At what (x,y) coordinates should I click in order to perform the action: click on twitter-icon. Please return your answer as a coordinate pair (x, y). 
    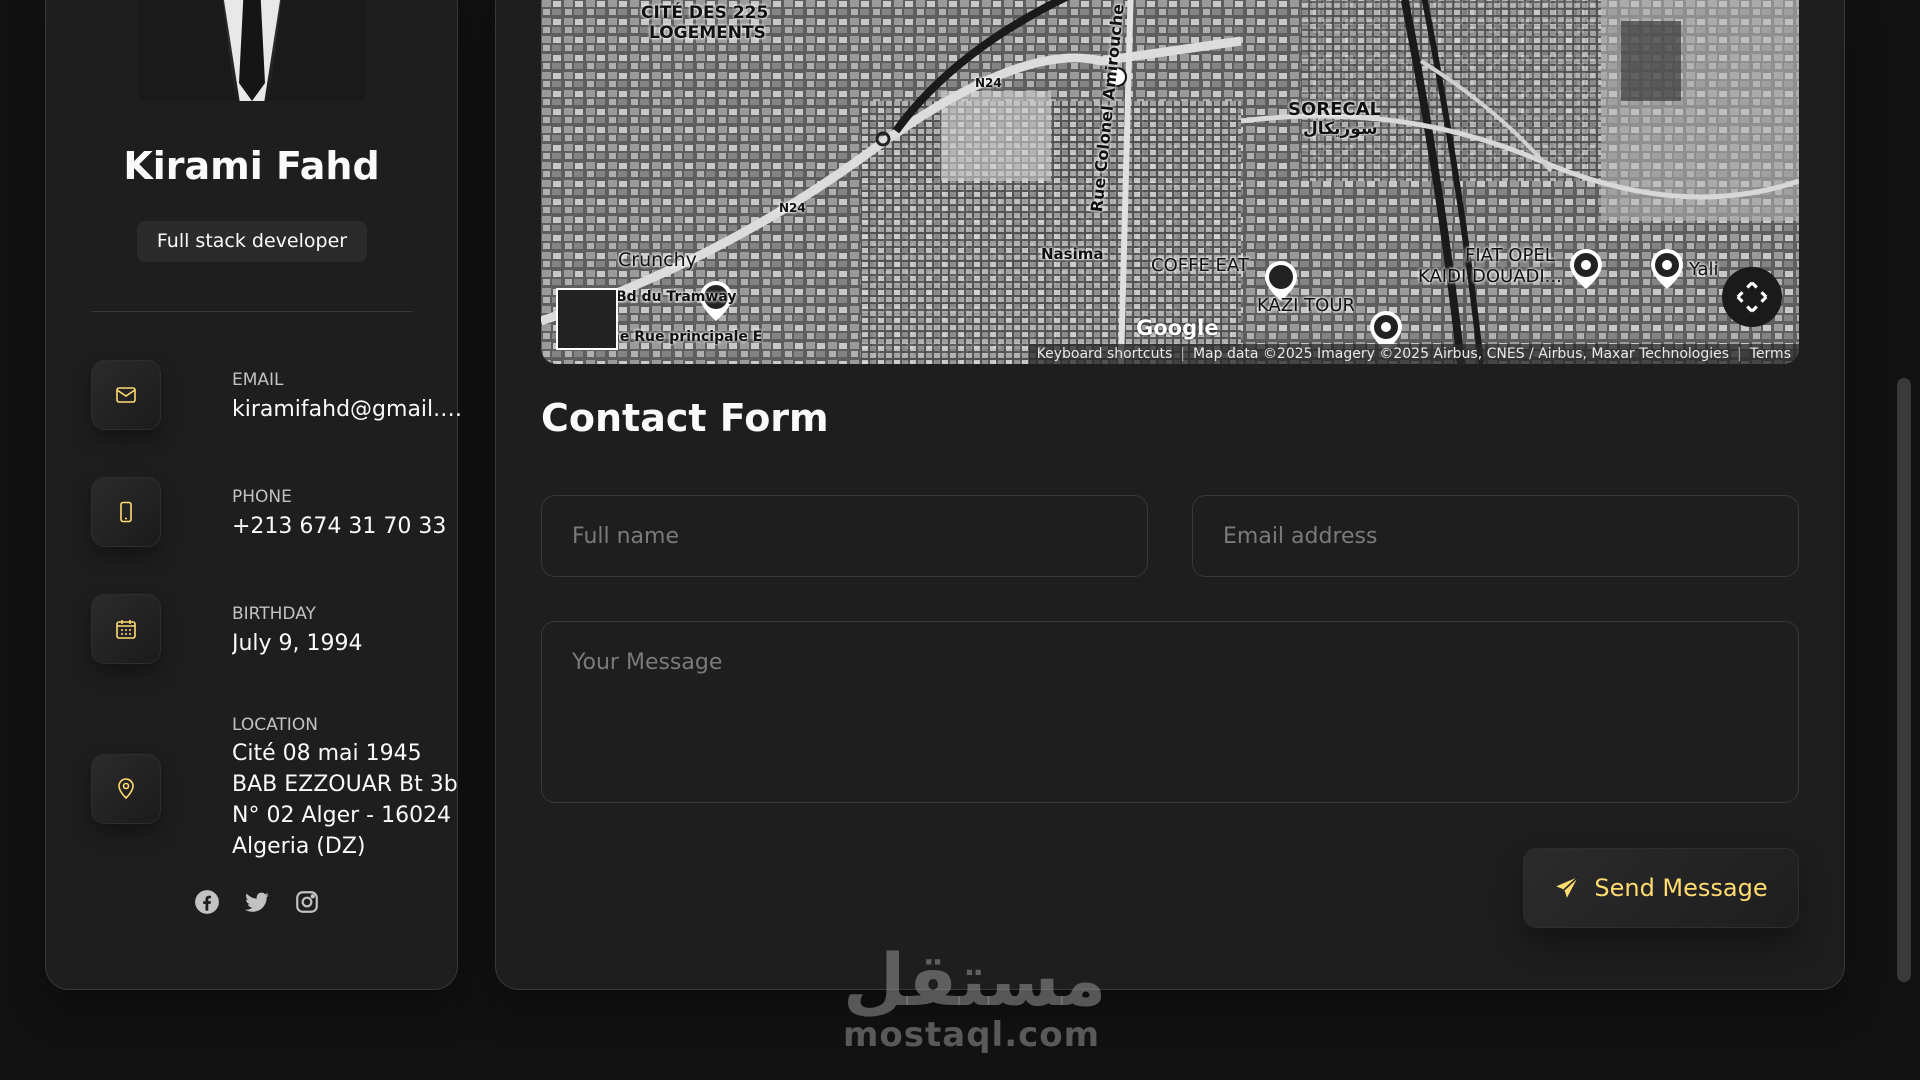
    Looking at the image, I should click on (257, 902).